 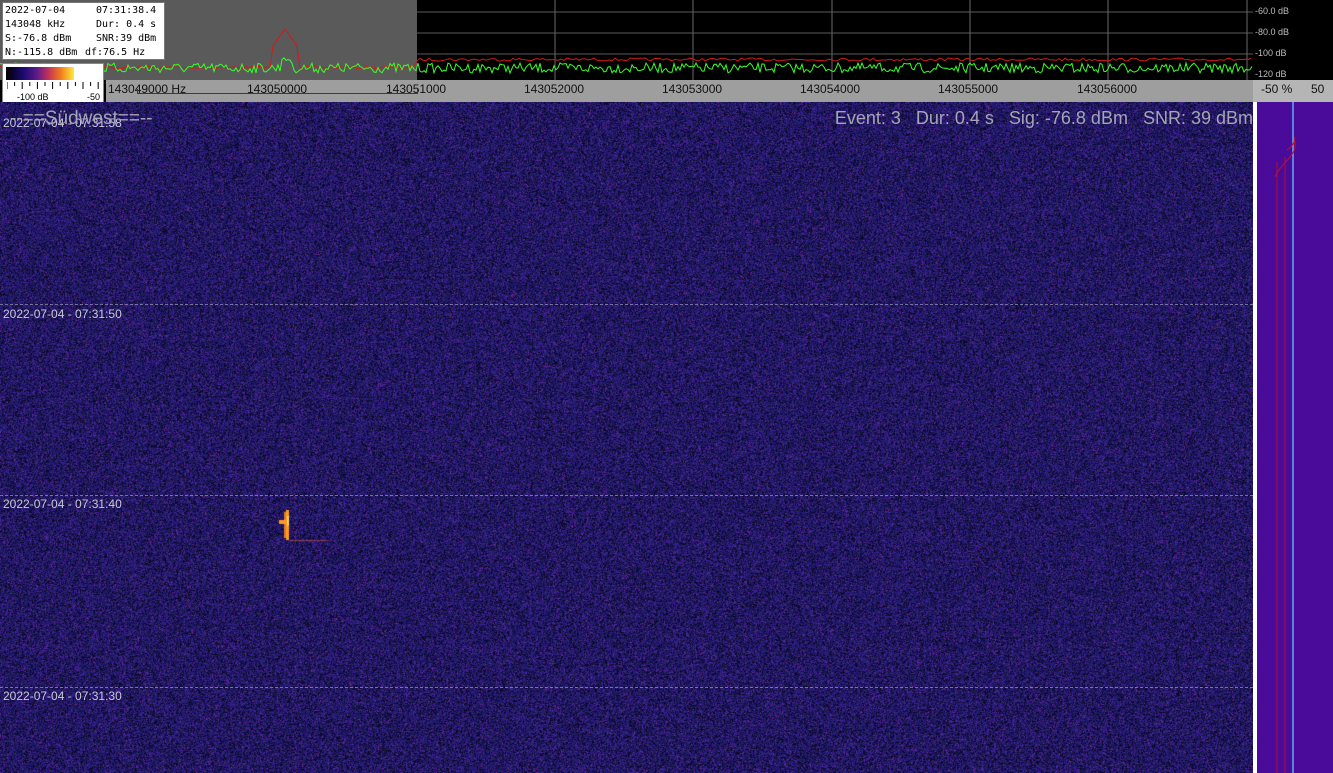 What do you see at coordinates (35, 25) in the screenshot?
I see `info-frequency: 143048 kHz` at bounding box center [35, 25].